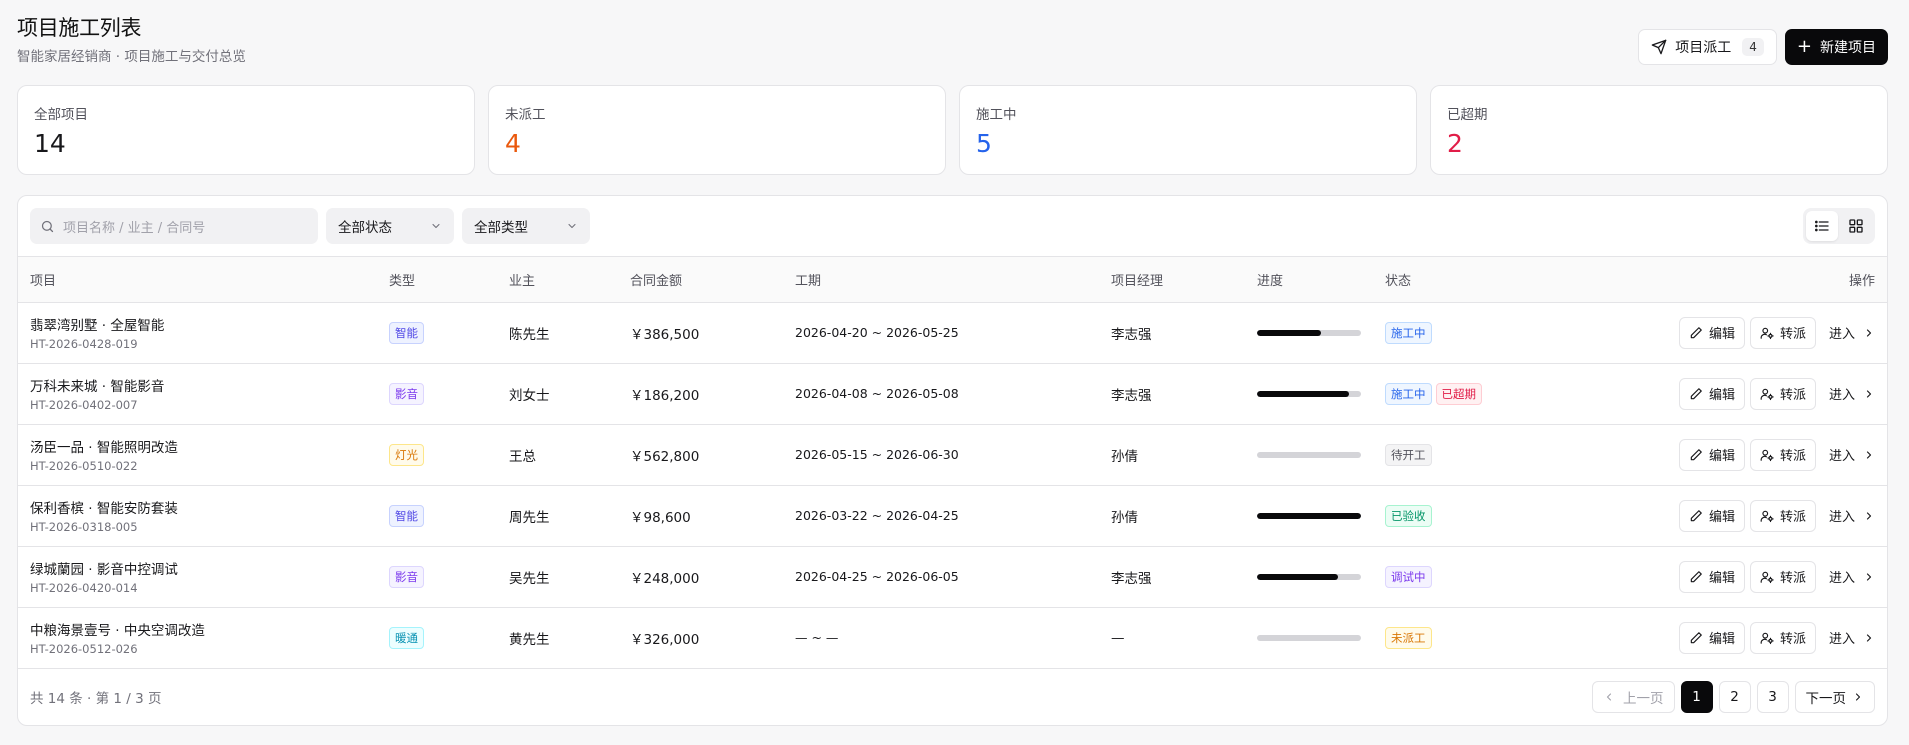  What do you see at coordinates (1465, 637) in the screenshot?
I see `status-tags: 未派工` at bounding box center [1465, 637].